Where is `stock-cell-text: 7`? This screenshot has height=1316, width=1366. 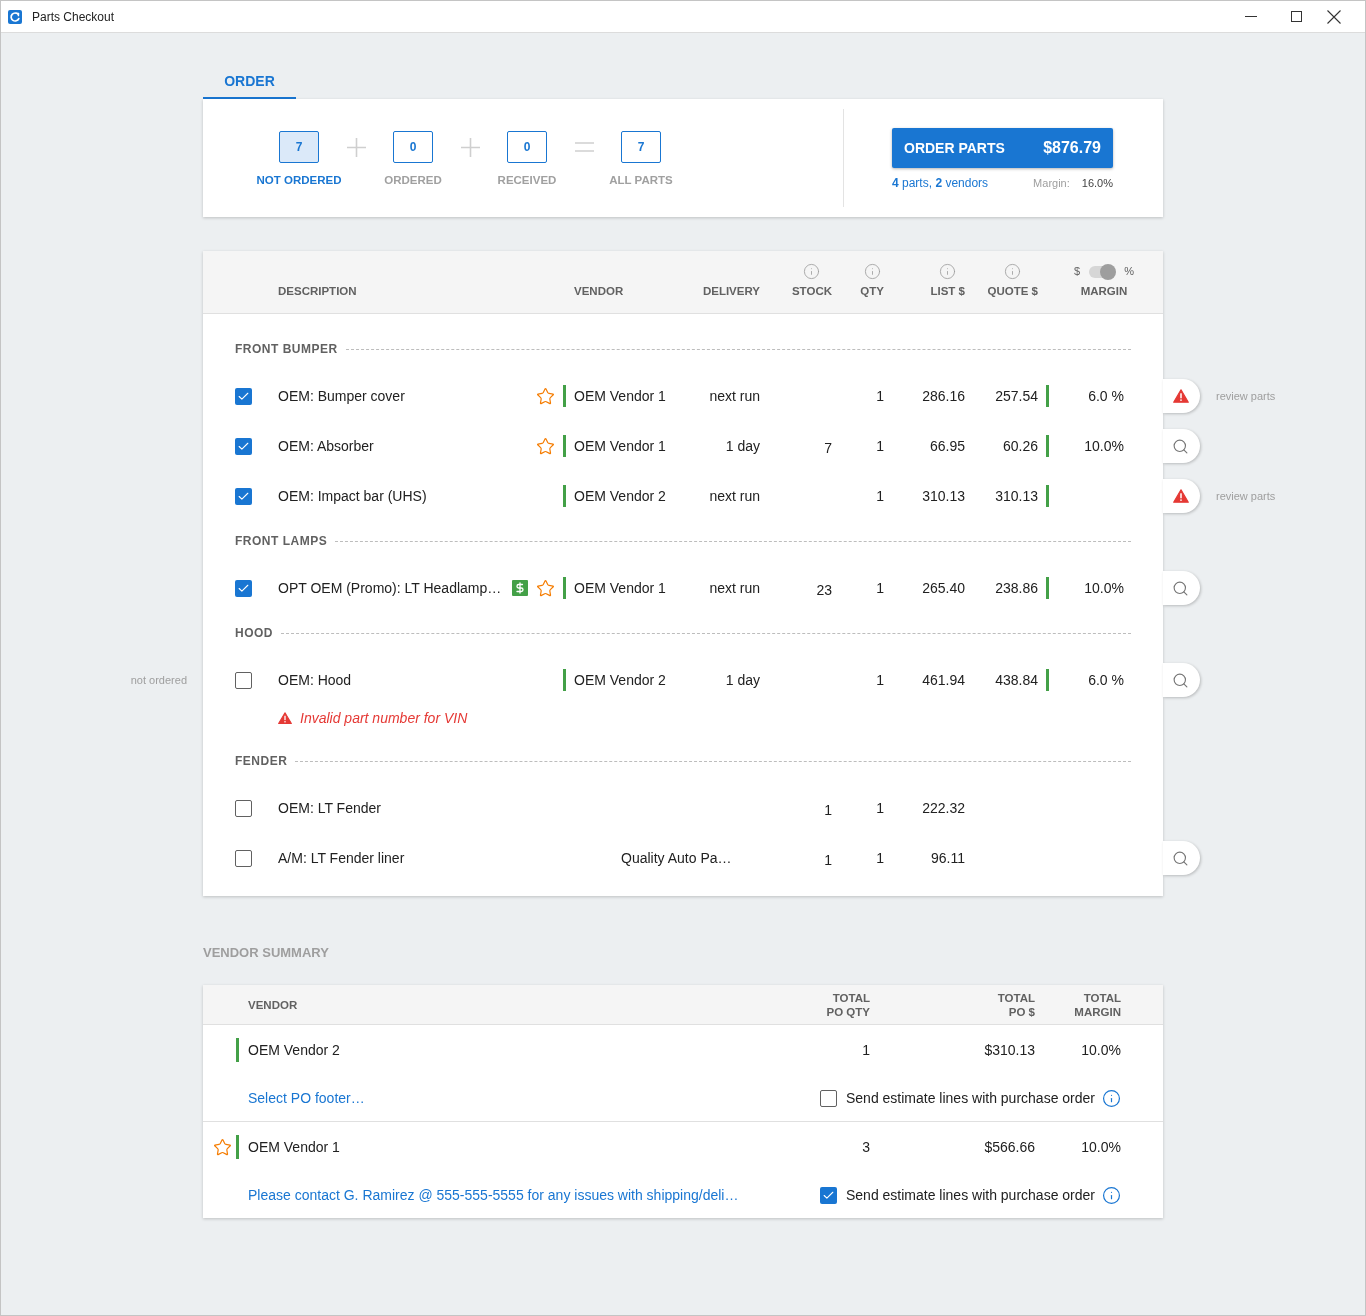
stock-cell-text: 7 is located at coordinates (828, 448).